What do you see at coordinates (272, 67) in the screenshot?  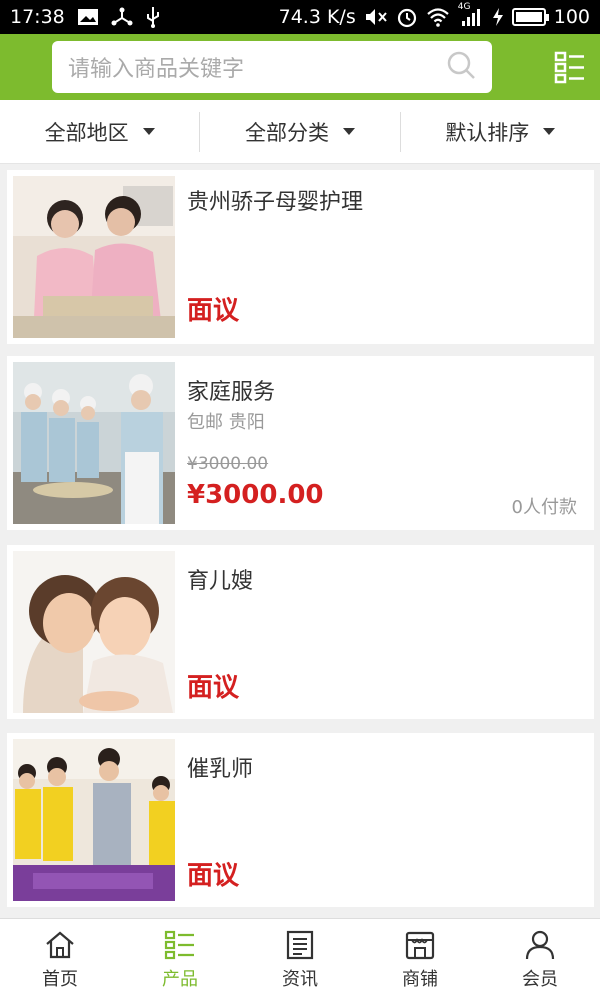 I see `search-input: 请输入商品关键字` at bounding box center [272, 67].